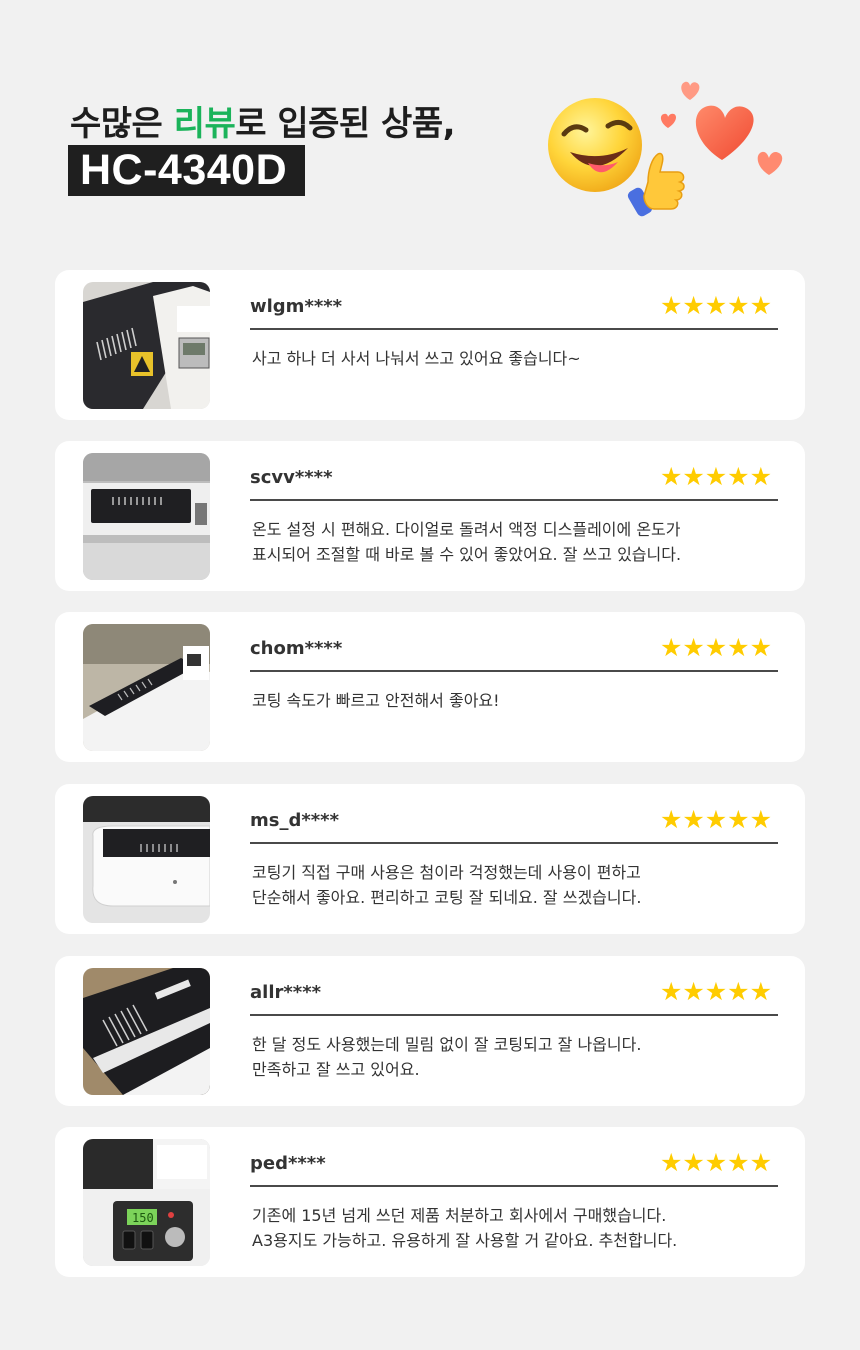 This screenshot has width=860, height=1350. I want to click on reviewer-name: ms_d****, so click(295, 820).